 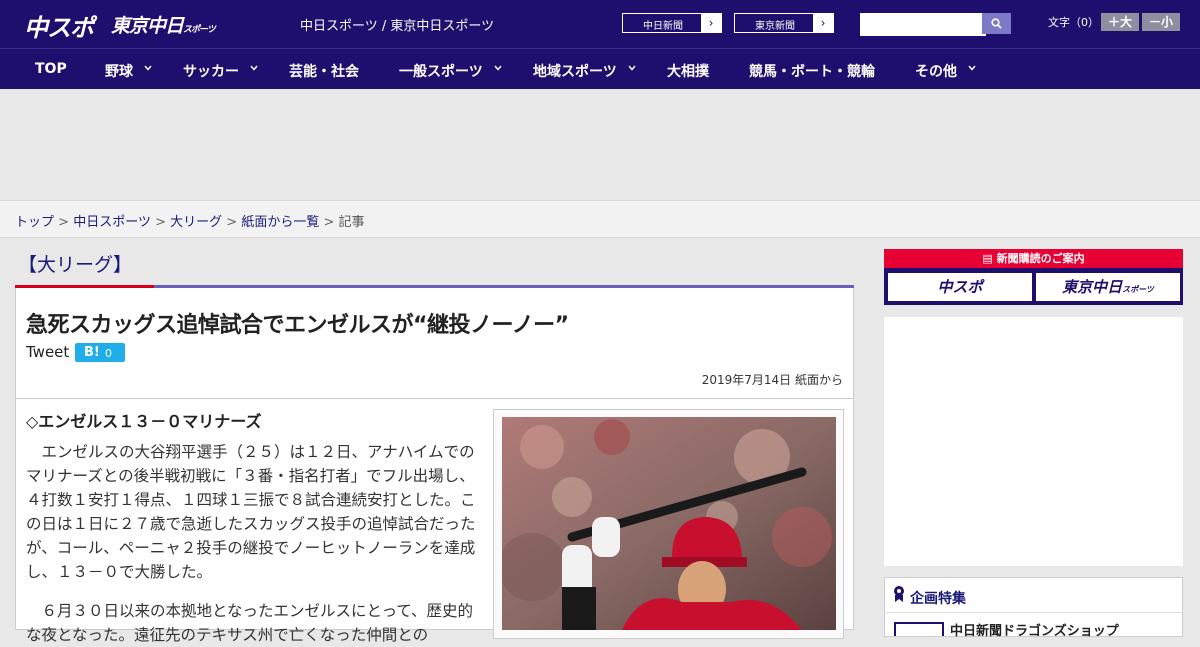 I want to click on nav-item-racing: 競馬・ボート・競輪, so click(x=812, y=71).